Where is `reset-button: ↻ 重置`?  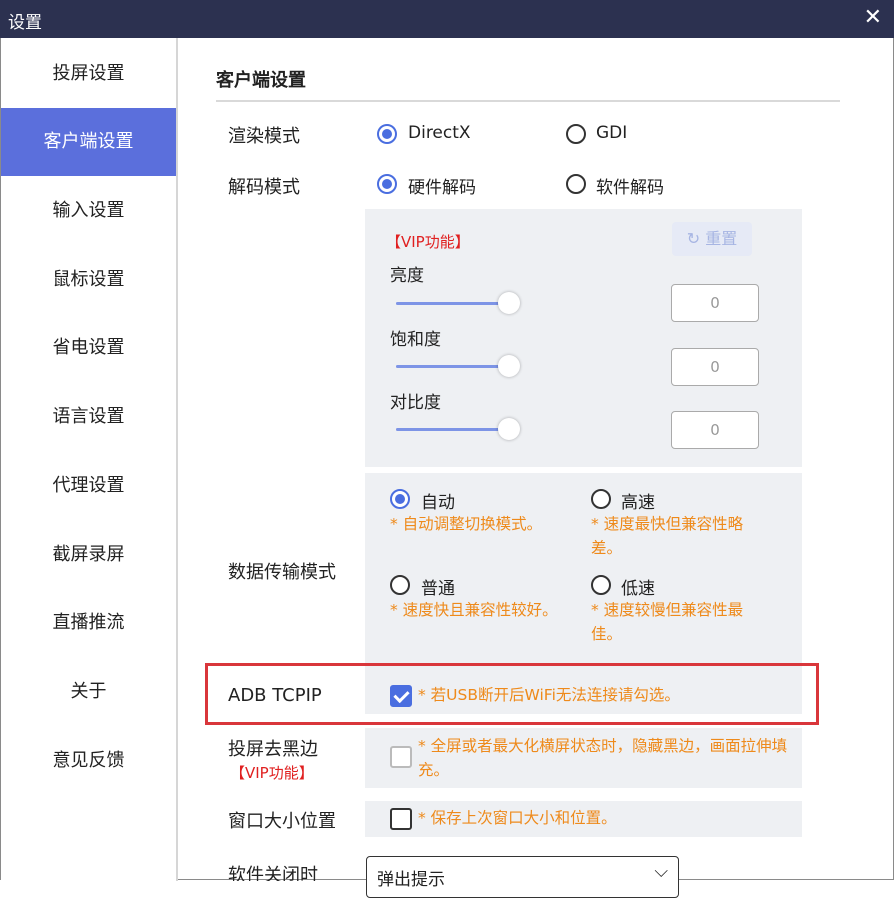
reset-button: ↻ 重置 is located at coordinates (712, 239).